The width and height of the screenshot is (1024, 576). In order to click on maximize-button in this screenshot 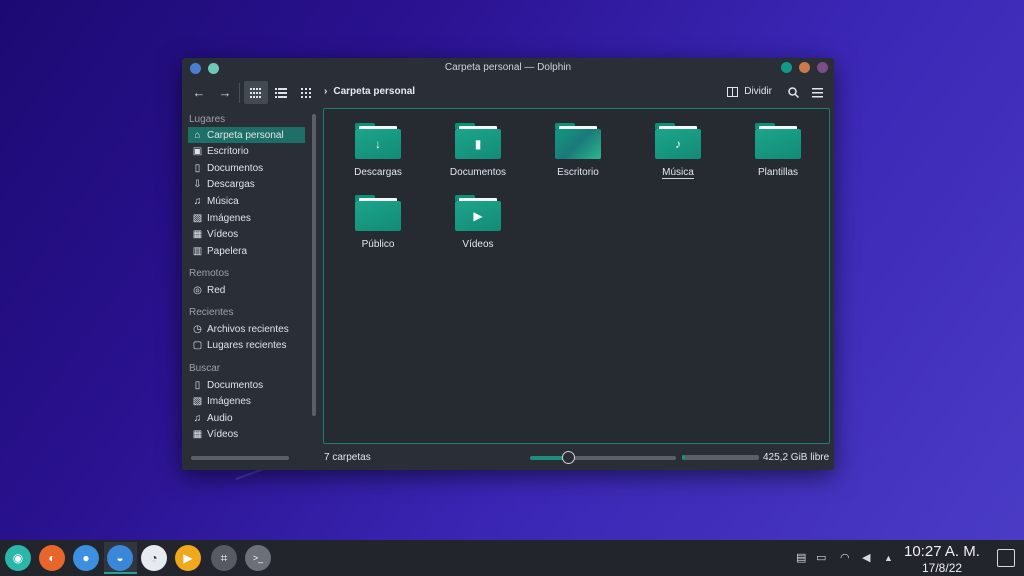, I will do `click(804, 67)`.